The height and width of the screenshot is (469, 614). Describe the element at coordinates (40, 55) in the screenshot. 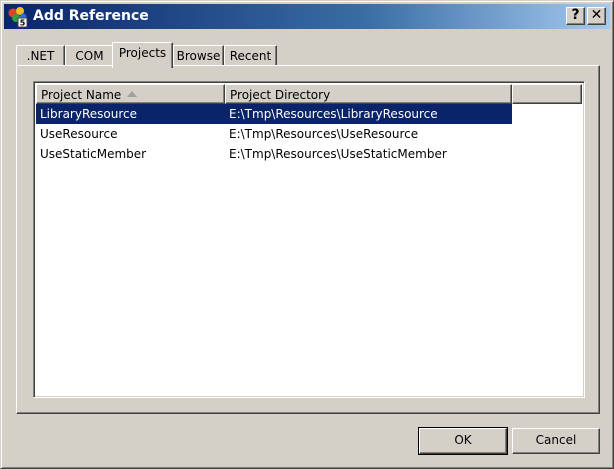

I see `tab-net: .NET` at that location.